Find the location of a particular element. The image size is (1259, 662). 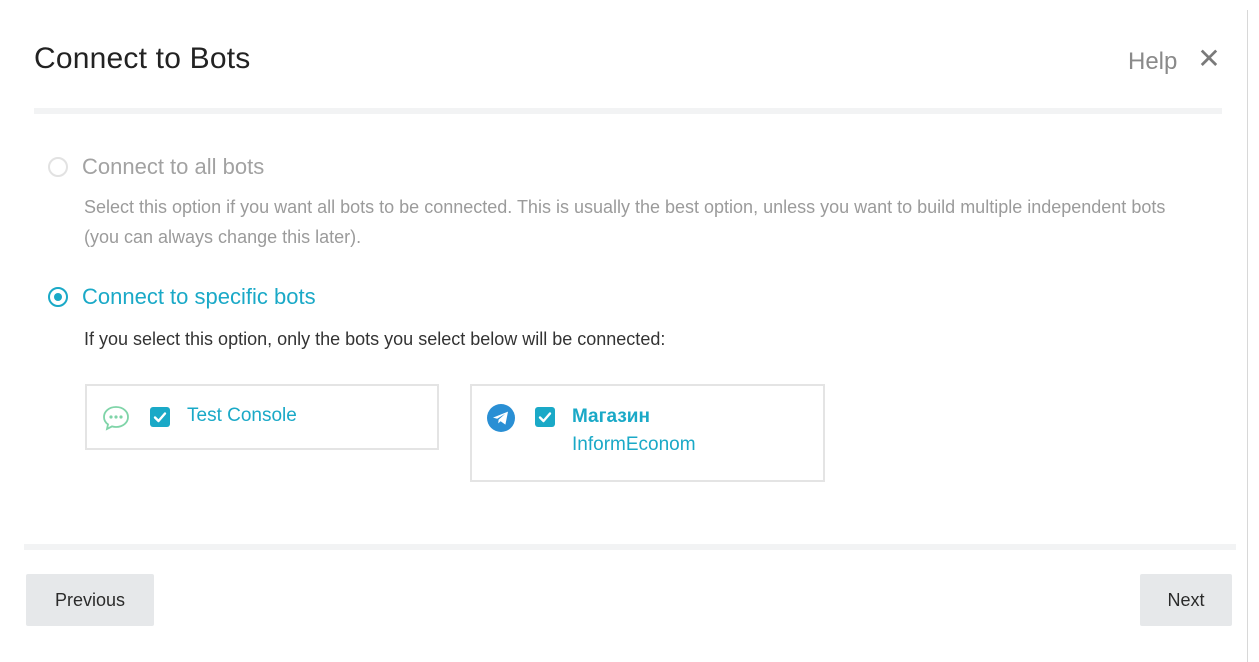

radio-connect-all is located at coordinates (58, 167).